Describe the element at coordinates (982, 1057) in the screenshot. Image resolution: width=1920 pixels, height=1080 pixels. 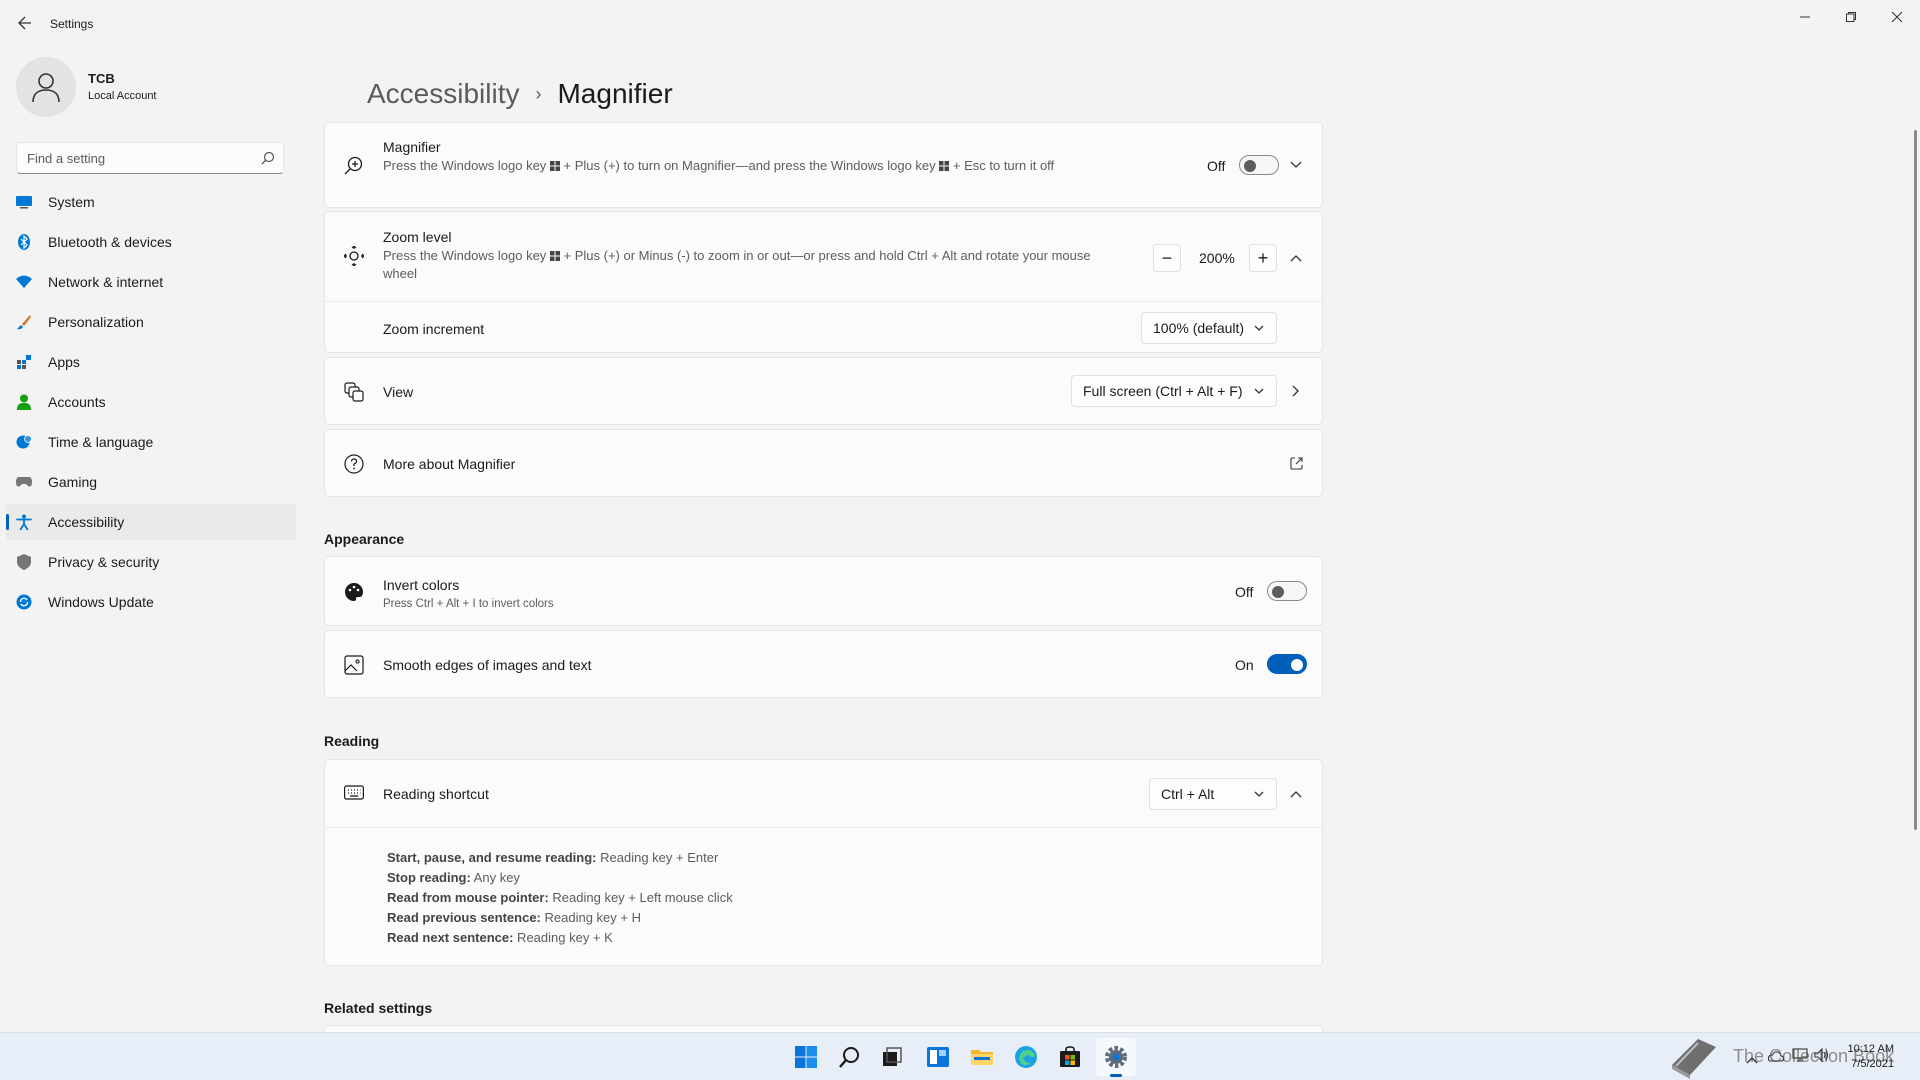
I see `file-explorer-icon` at that location.